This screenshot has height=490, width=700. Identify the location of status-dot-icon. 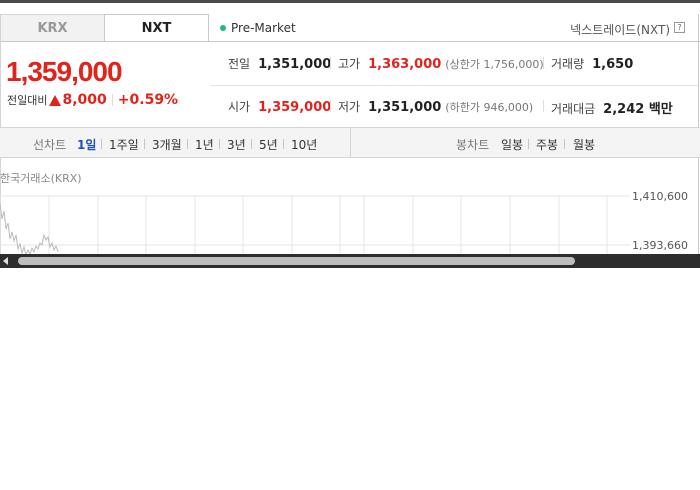
(223, 28).